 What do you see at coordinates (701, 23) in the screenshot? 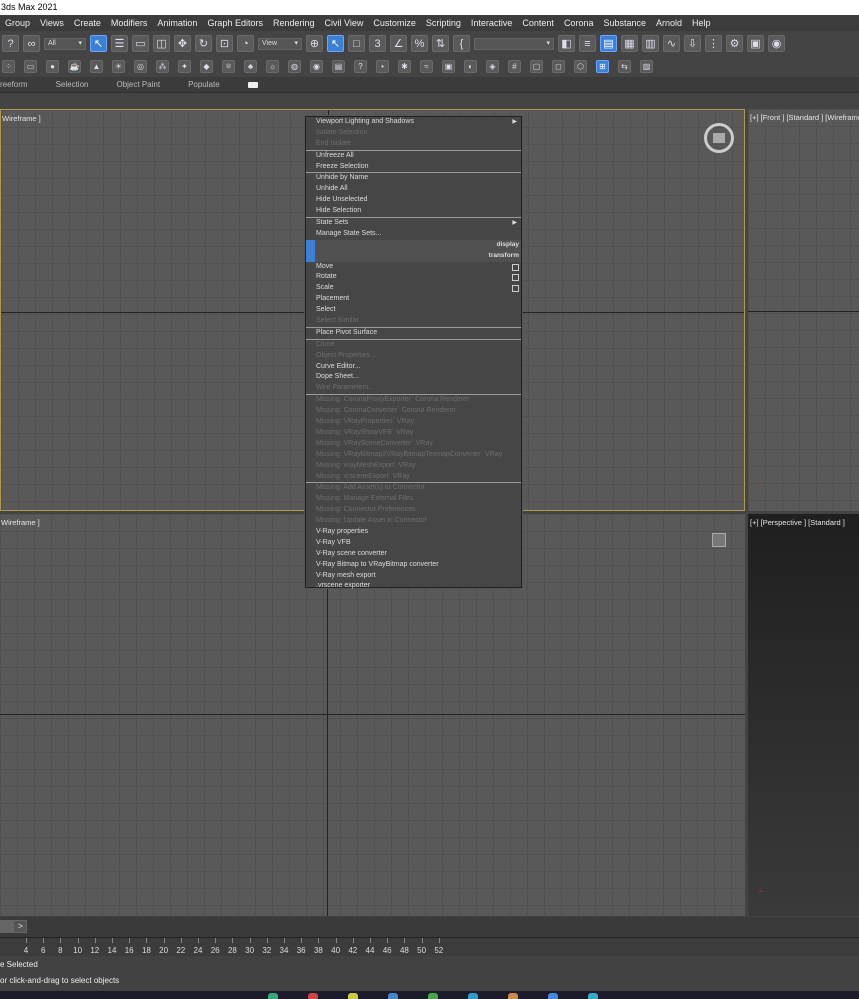
I see `menu-item-help: Help` at bounding box center [701, 23].